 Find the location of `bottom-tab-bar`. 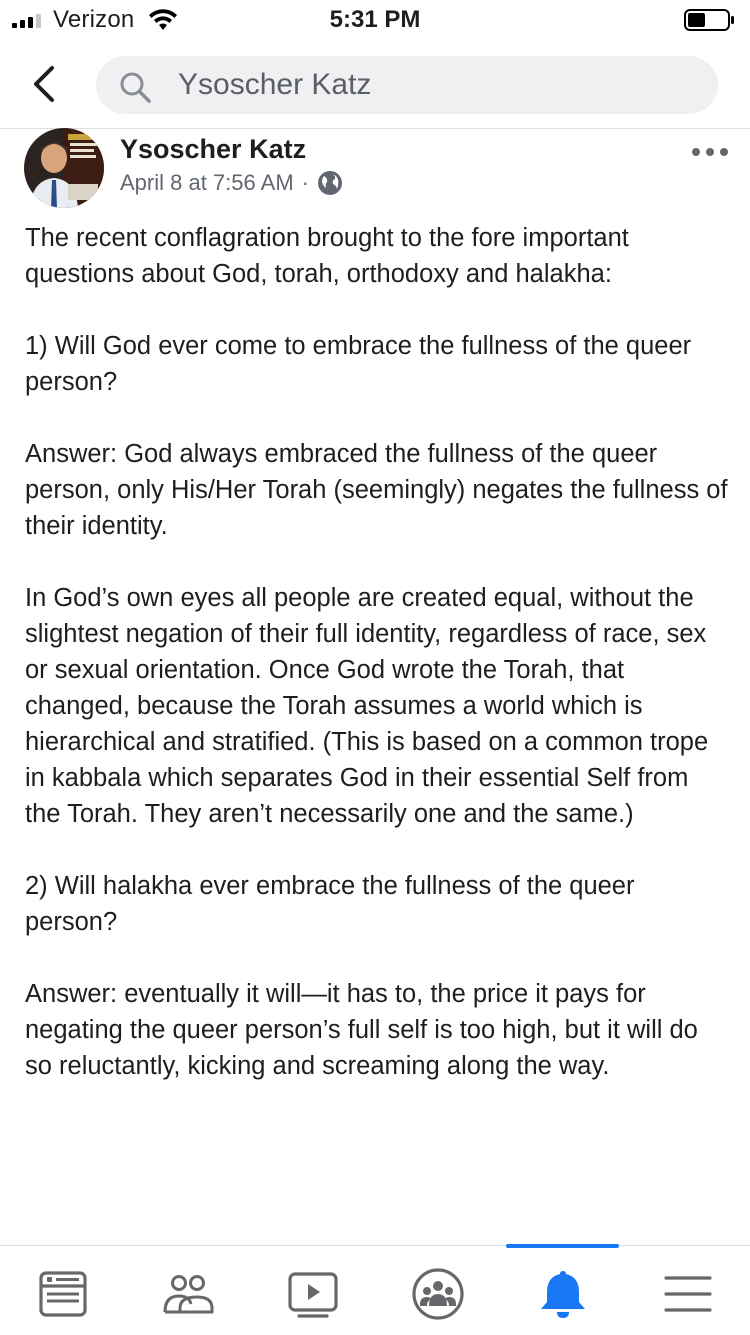

bottom-tab-bar is located at coordinates (375, 1289).